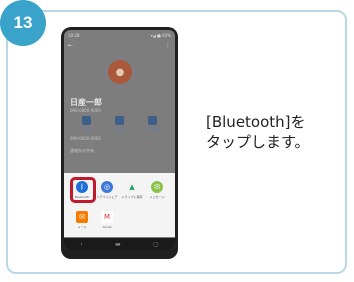 This screenshot has height=282, width=354. I want to click on share-app-email: ✉ メール, so click(82, 220).